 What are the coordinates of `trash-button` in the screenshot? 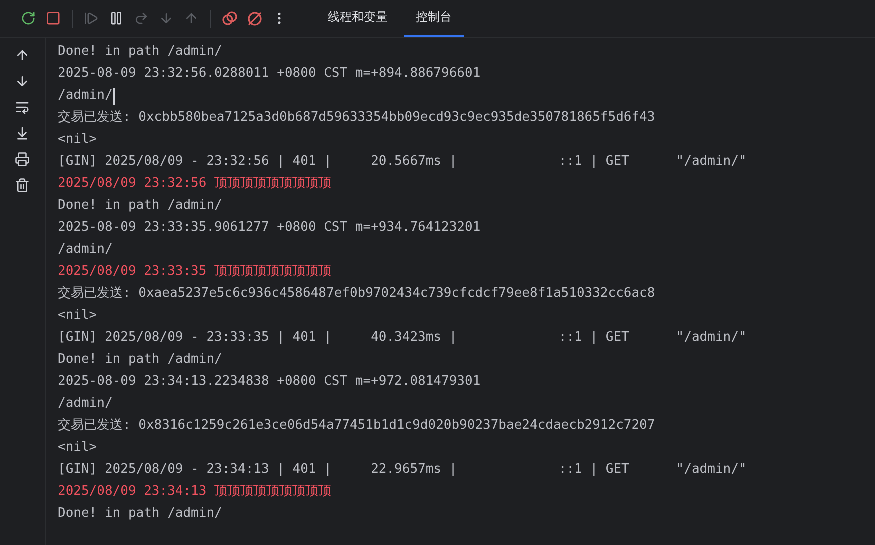 It's located at (23, 185).